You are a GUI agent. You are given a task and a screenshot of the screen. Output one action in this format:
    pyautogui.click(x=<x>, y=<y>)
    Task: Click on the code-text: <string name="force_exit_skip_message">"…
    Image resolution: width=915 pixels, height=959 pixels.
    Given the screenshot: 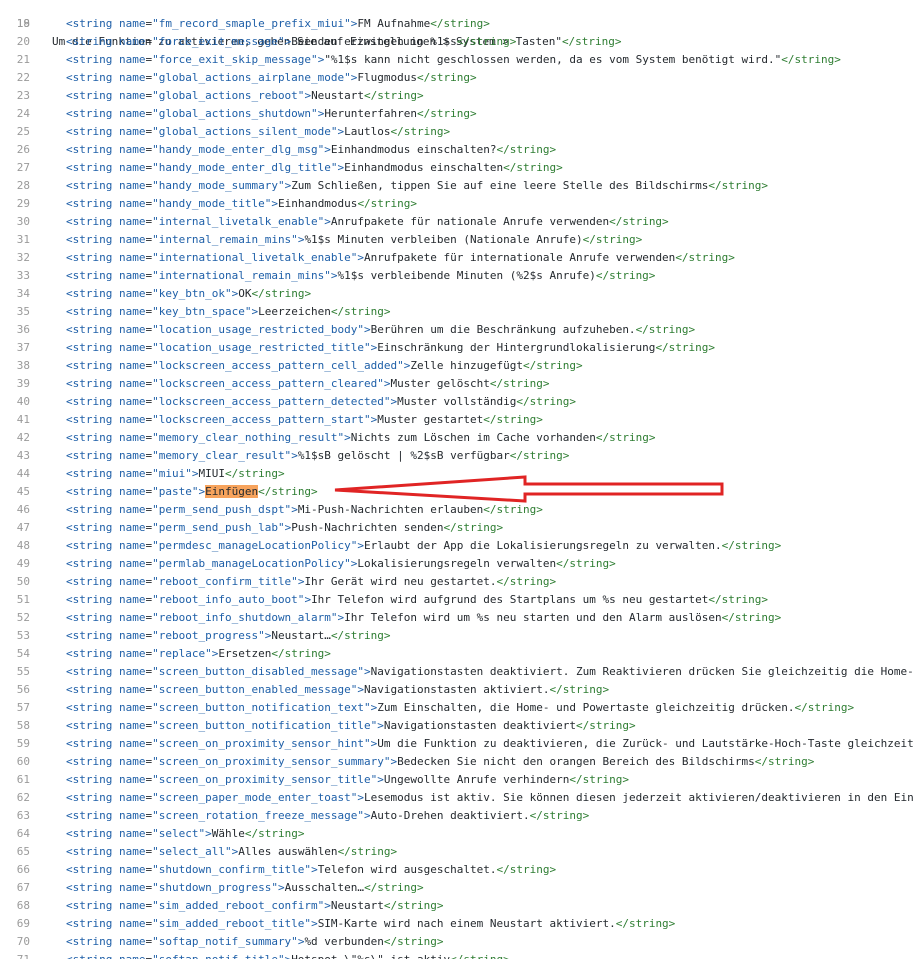 What is the action you would take?
    pyautogui.click(x=453, y=60)
    